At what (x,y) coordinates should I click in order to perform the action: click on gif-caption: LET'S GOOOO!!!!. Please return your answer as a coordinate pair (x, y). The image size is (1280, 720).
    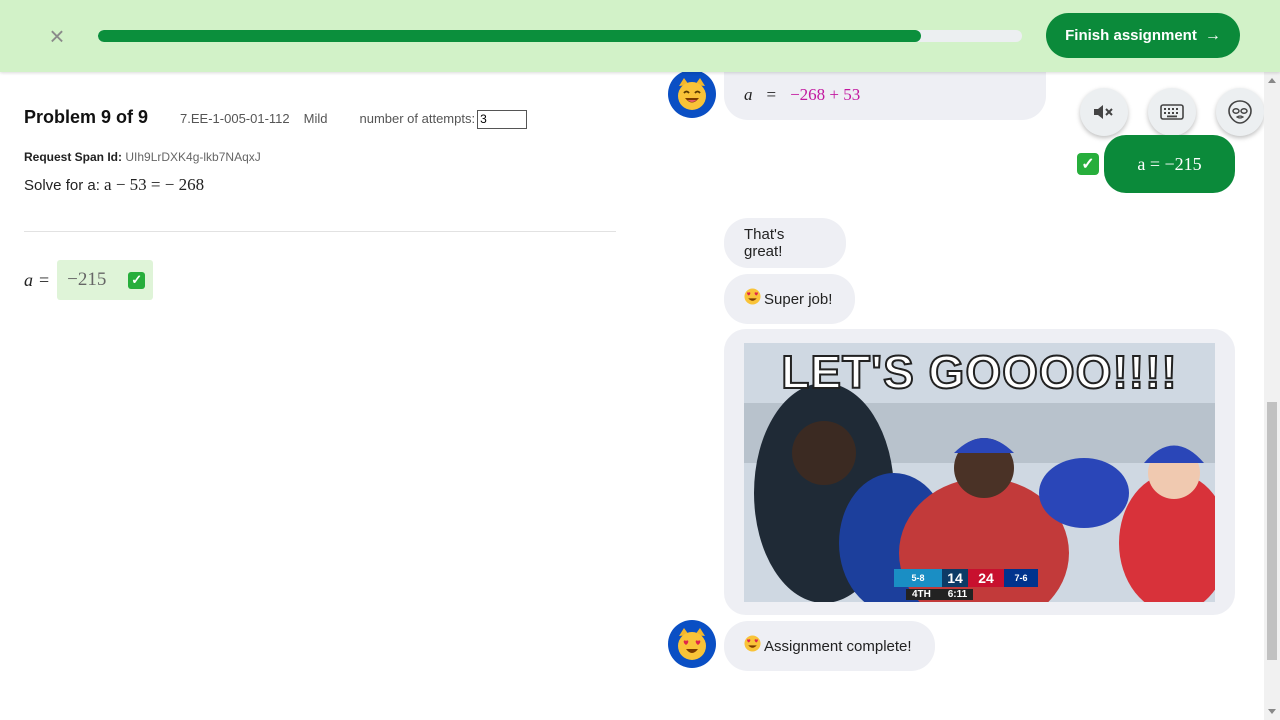
    Looking at the image, I should click on (979, 372).